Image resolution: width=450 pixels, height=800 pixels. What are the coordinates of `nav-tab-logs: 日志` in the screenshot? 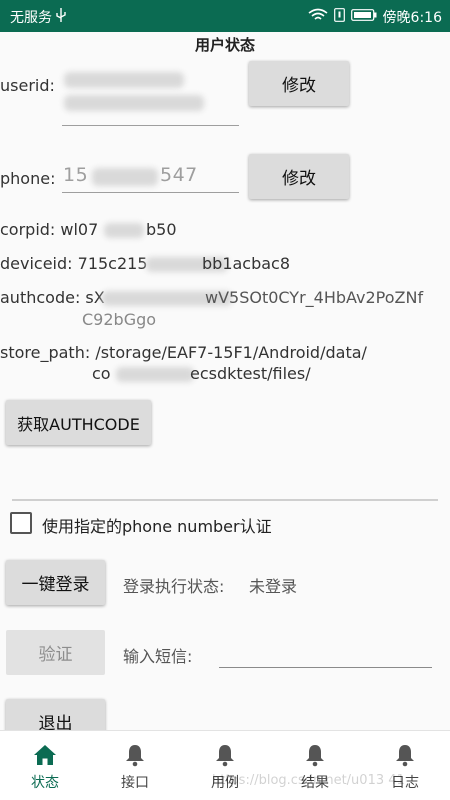 It's located at (405, 765).